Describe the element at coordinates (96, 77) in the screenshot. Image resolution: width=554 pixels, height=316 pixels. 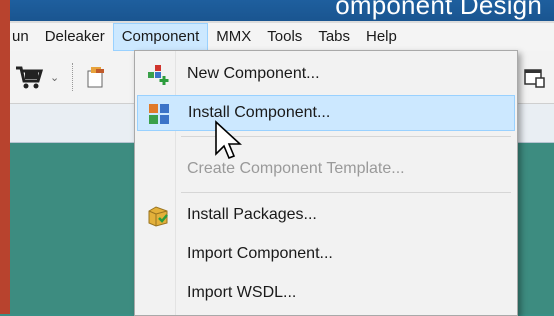
I see `new-file-icon` at that location.